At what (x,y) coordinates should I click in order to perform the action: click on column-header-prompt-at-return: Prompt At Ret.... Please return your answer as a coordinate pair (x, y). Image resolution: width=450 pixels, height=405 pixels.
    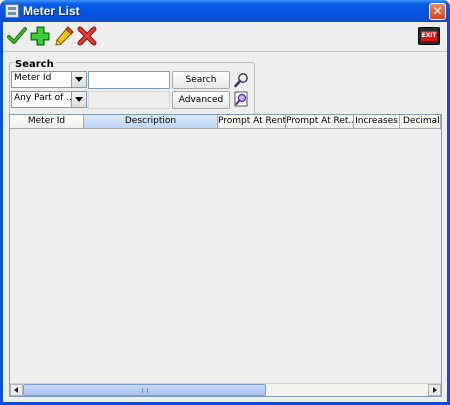
    Looking at the image, I should click on (320, 121).